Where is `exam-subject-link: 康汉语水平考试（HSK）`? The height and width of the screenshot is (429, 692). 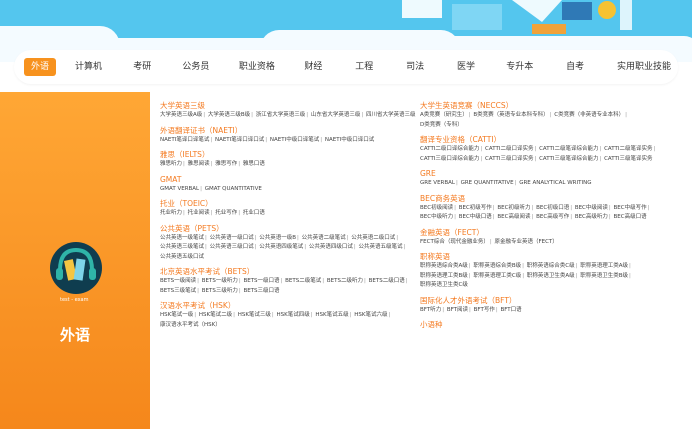 exam-subject-link: 康汉语水平考试（HSK） is located at coordinates (190, 325).